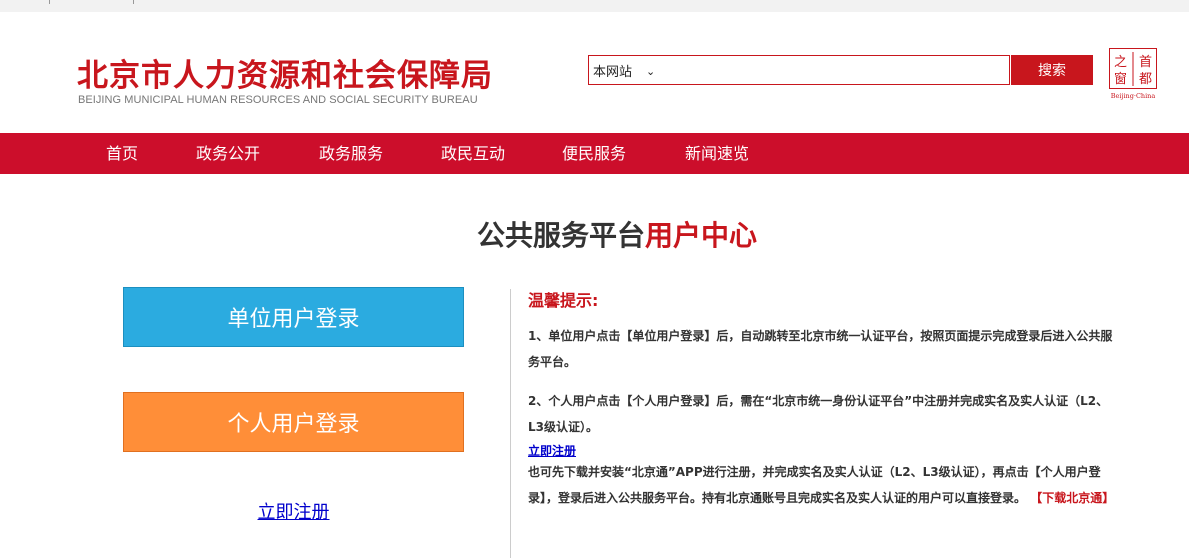  I want to click on nav-item-convenience-services: 便民服务, so click(594, 153).